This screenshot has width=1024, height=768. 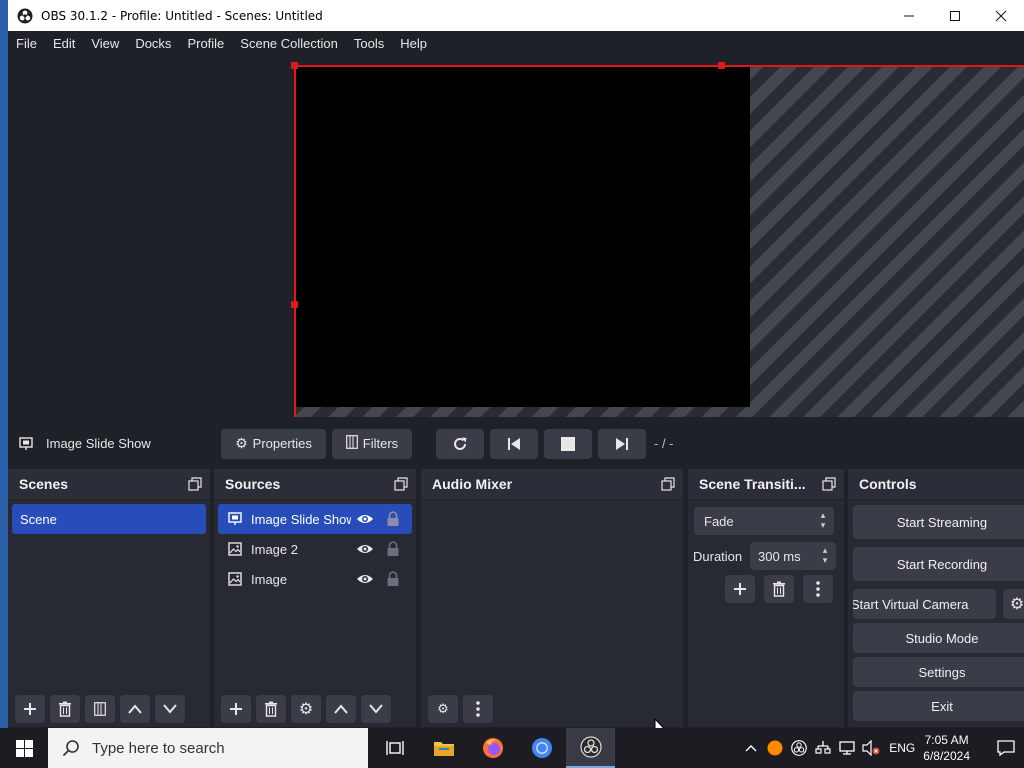 What do you see at coordinates (622, 443) in the screenshot?
I see `next-button` at bounding box center [622, 443].